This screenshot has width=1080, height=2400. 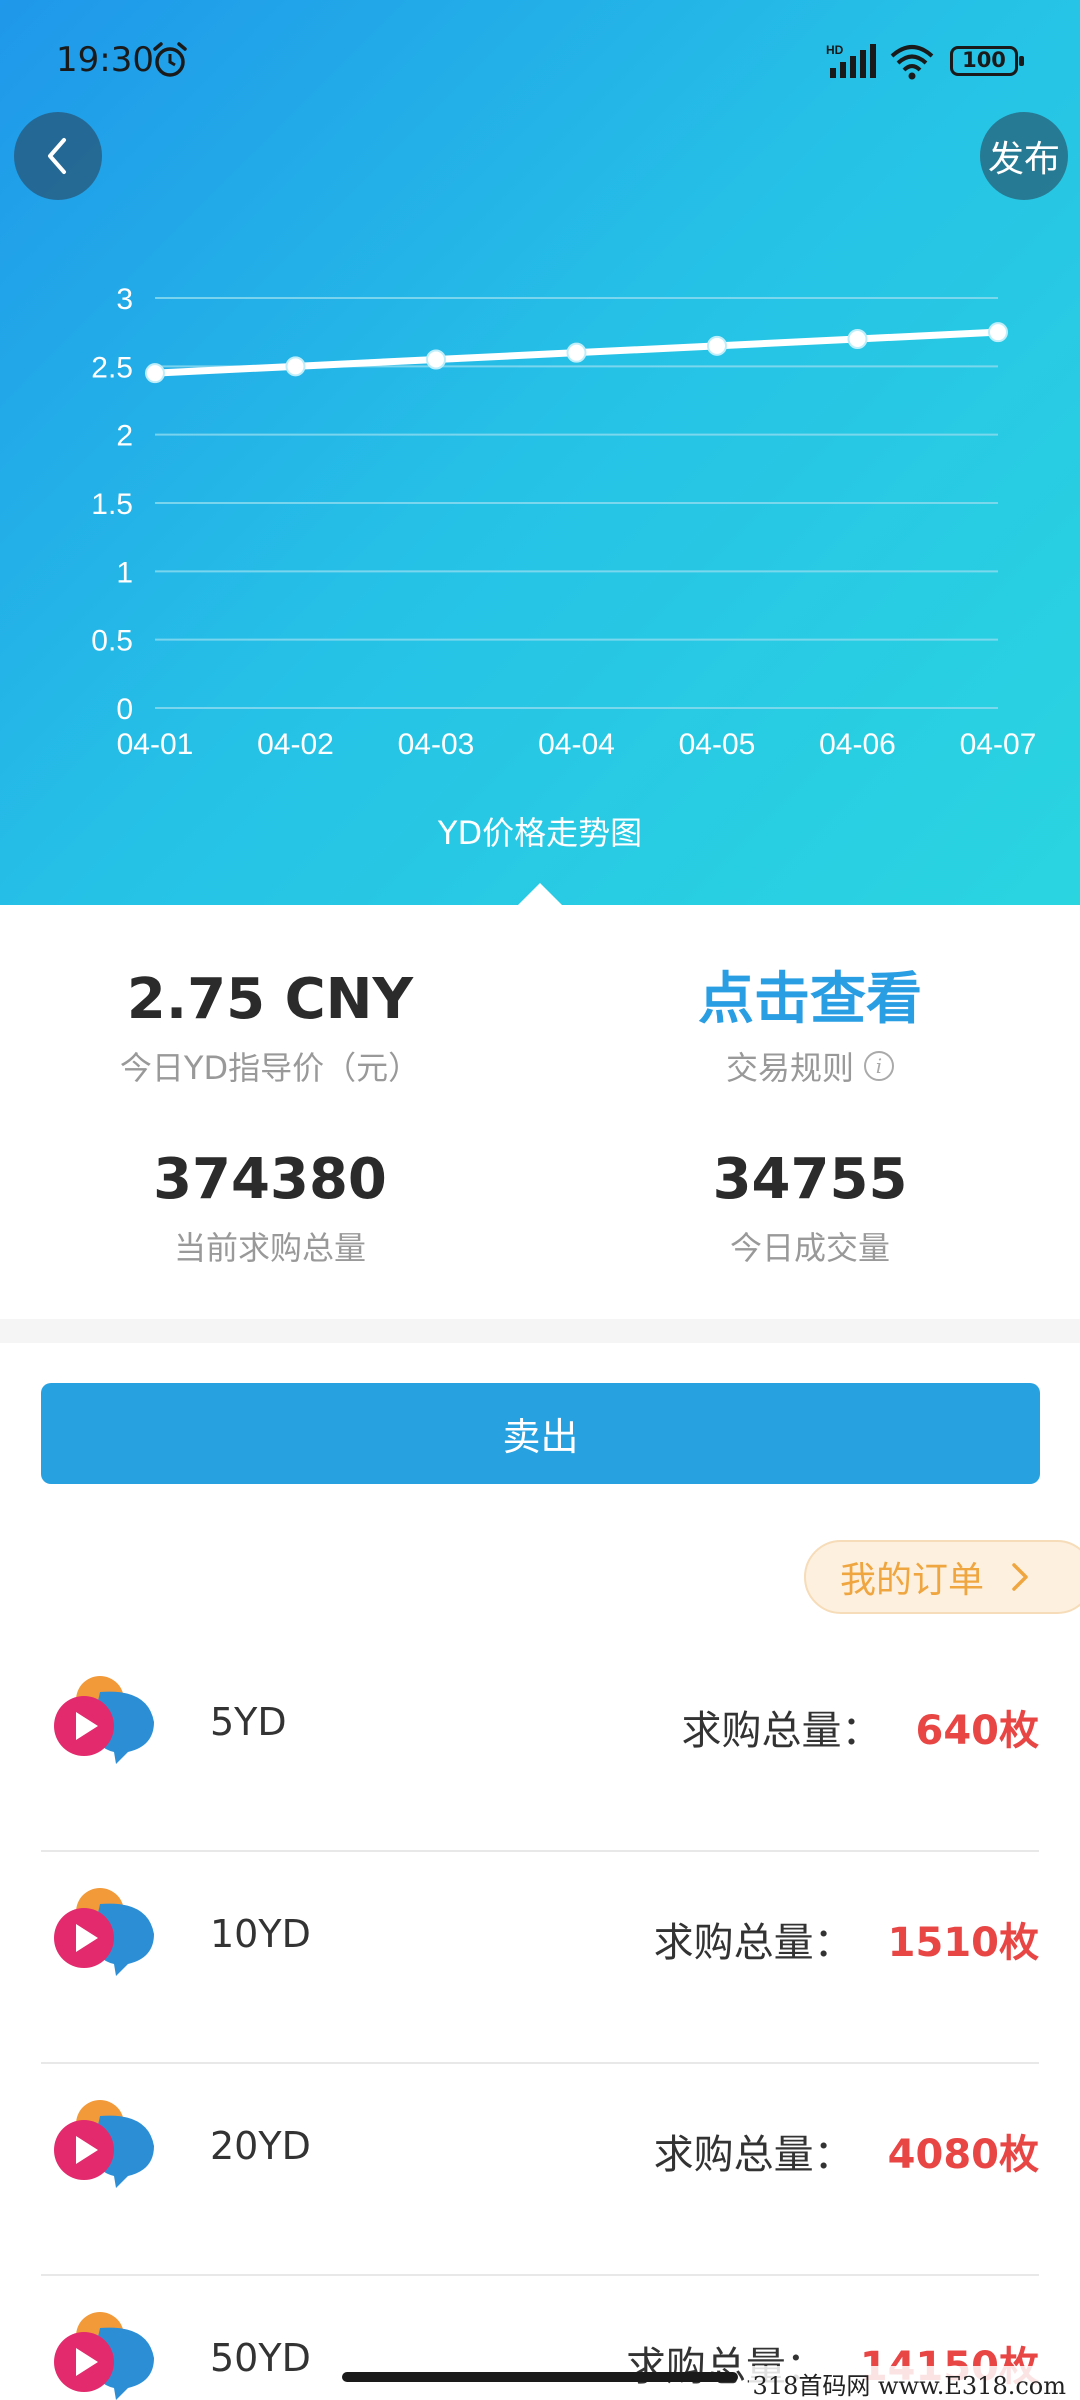 I want to click on status-time: 19:30, so click(x=105, y=60).